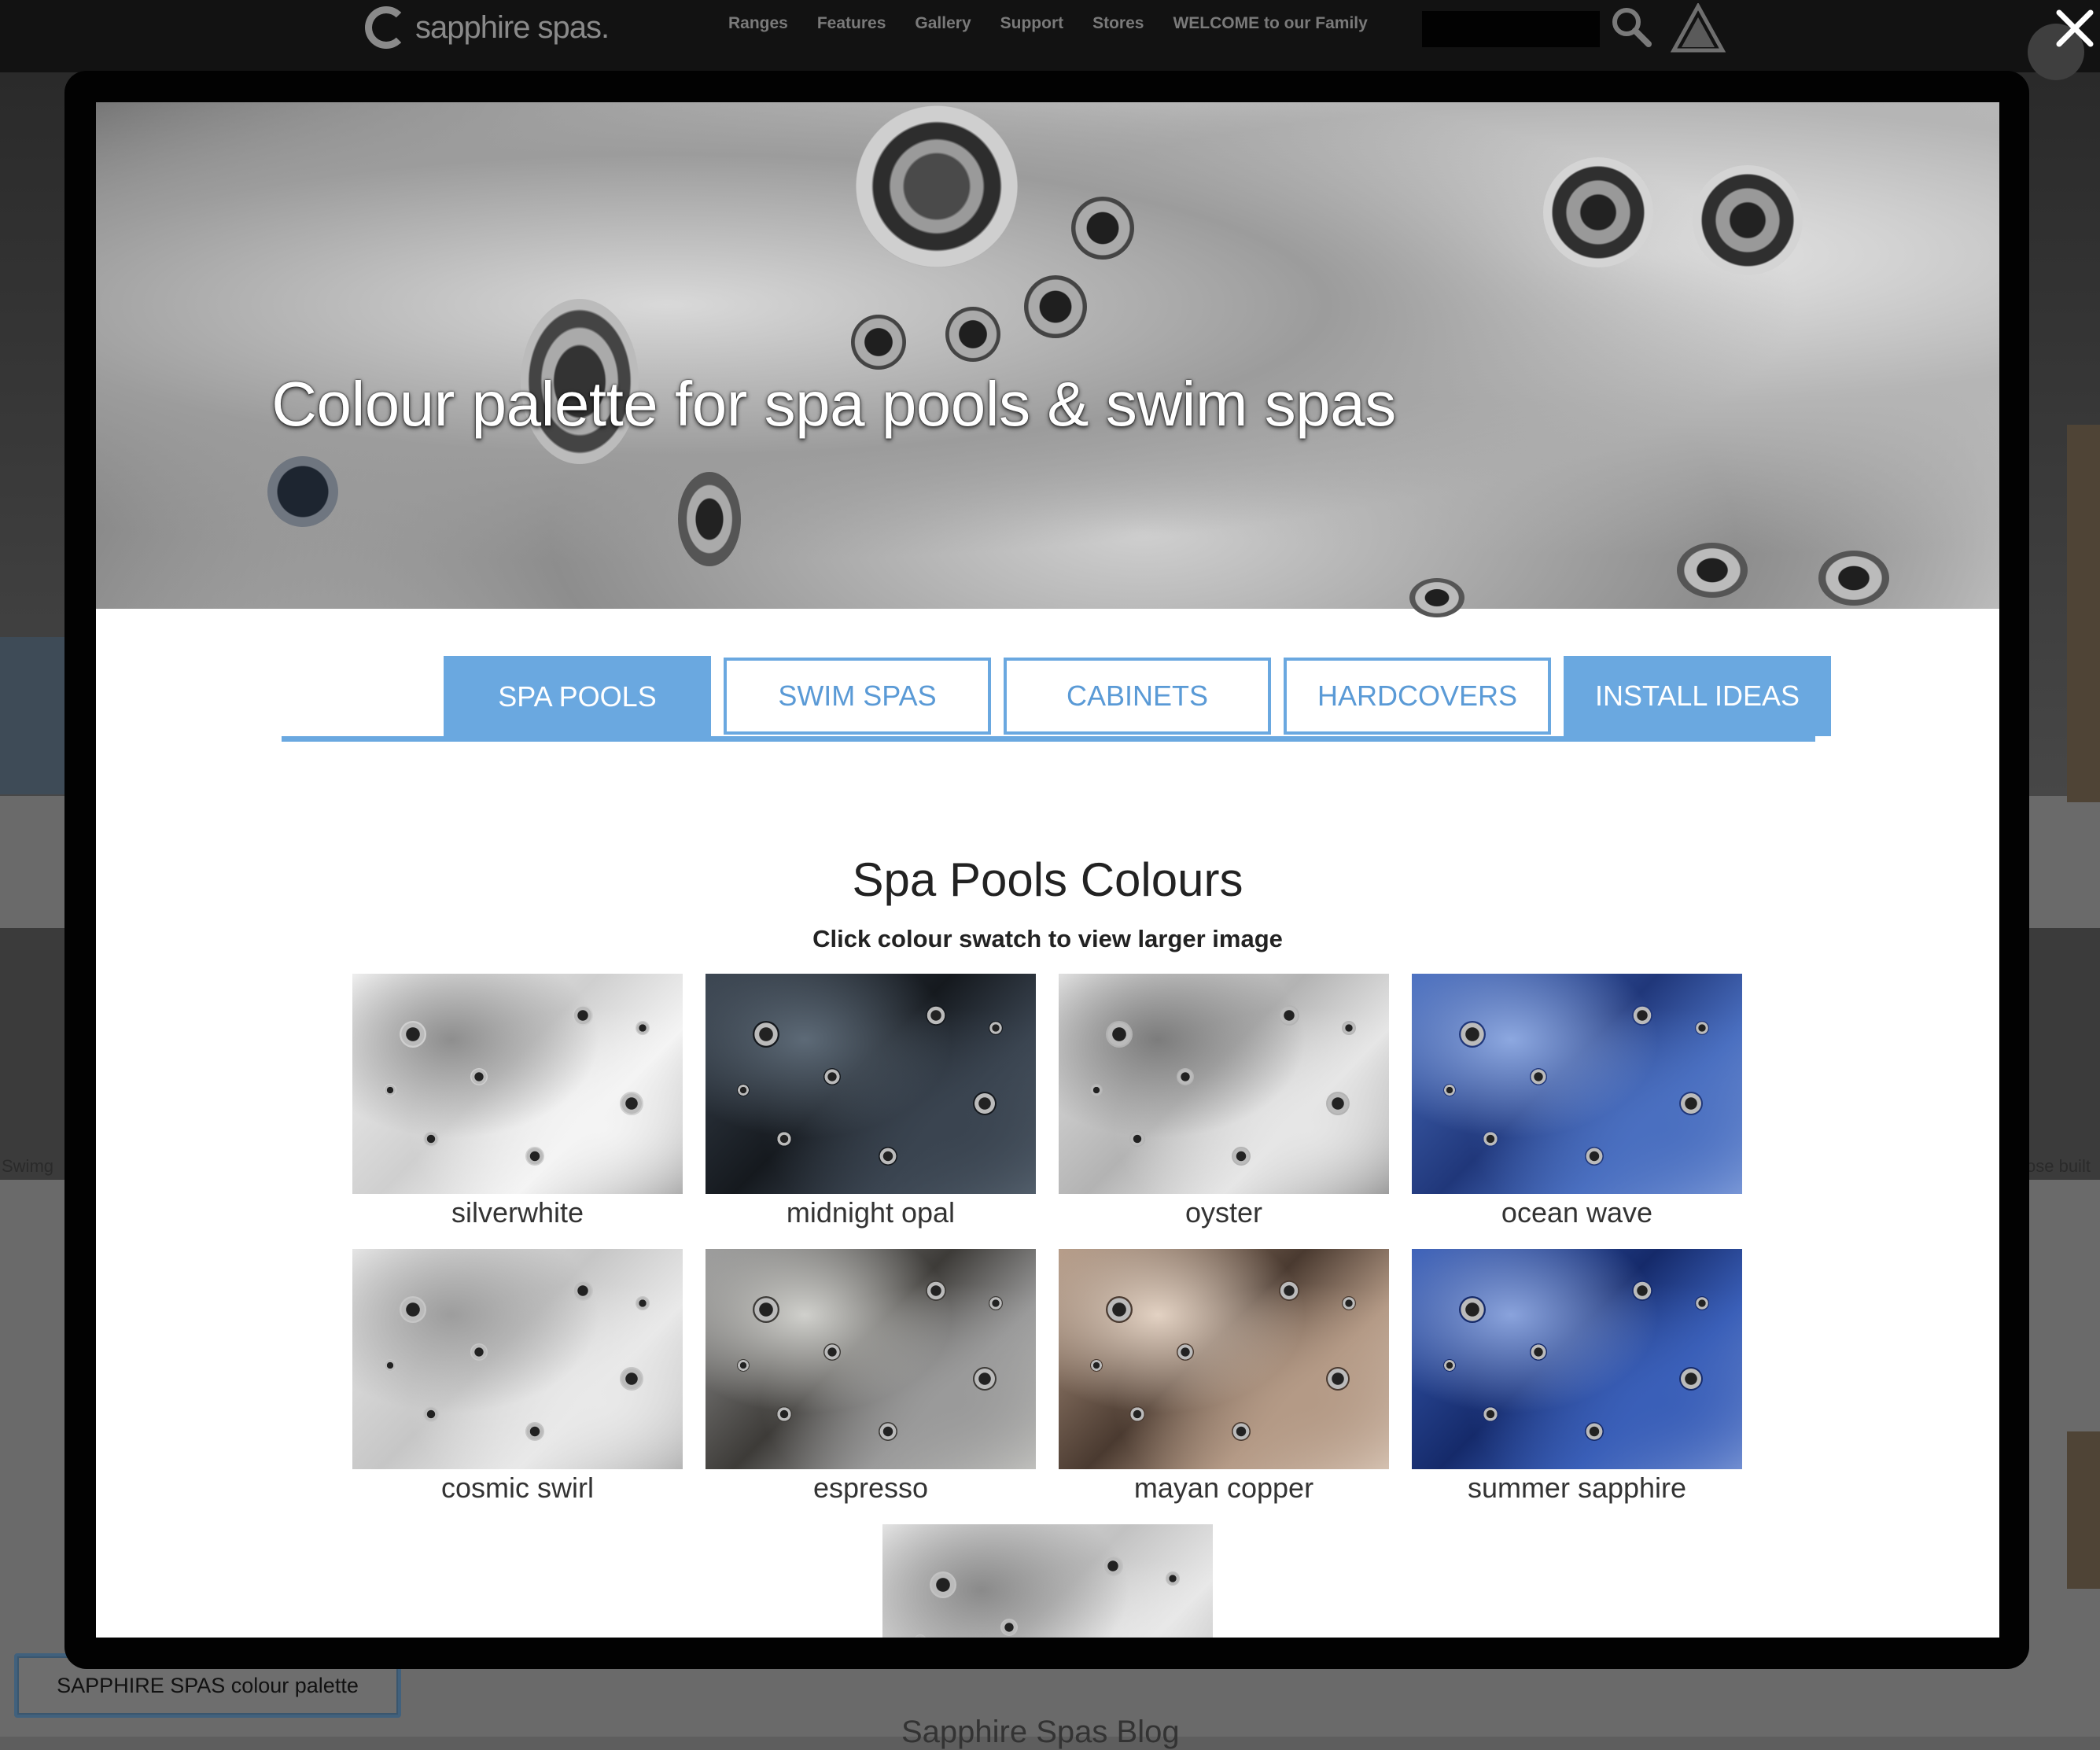 The width and height of the screenshot is (2100, 1750). Describe the element at coordinates (28, 1166) in the screenshot. I see `background-caption-left: Swimg` at that location.